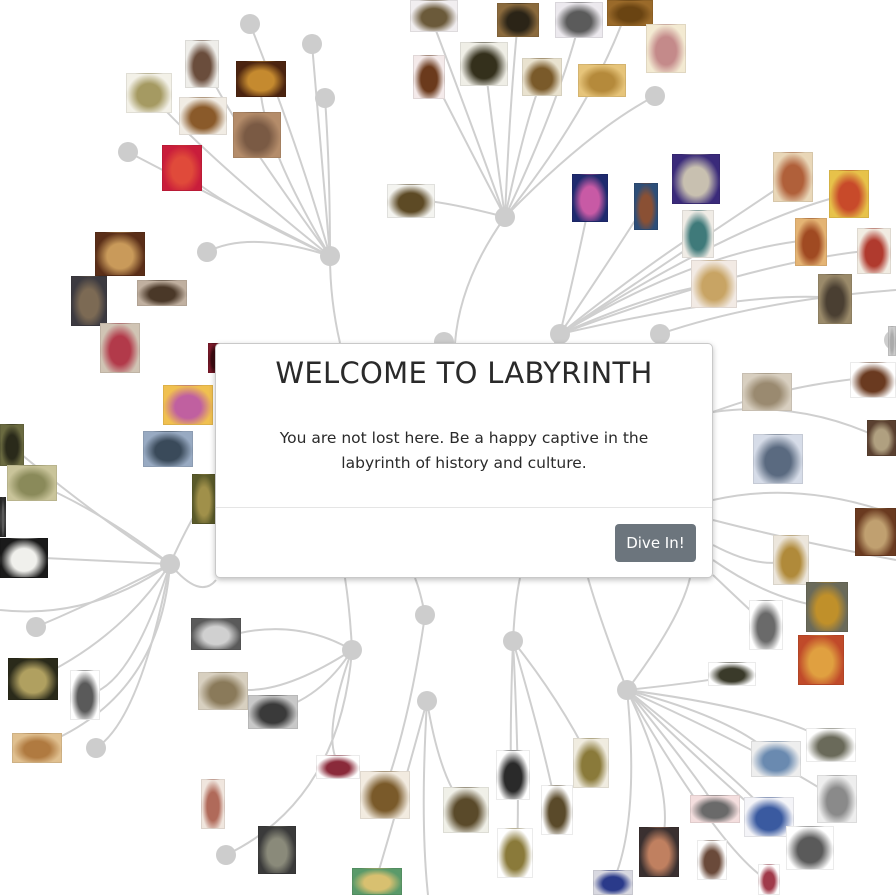 This screenshot has width=896, height=895. Describe the element at coordinates (712, 860) in the screenshot. I see `vessel-thumbnail` at that location.